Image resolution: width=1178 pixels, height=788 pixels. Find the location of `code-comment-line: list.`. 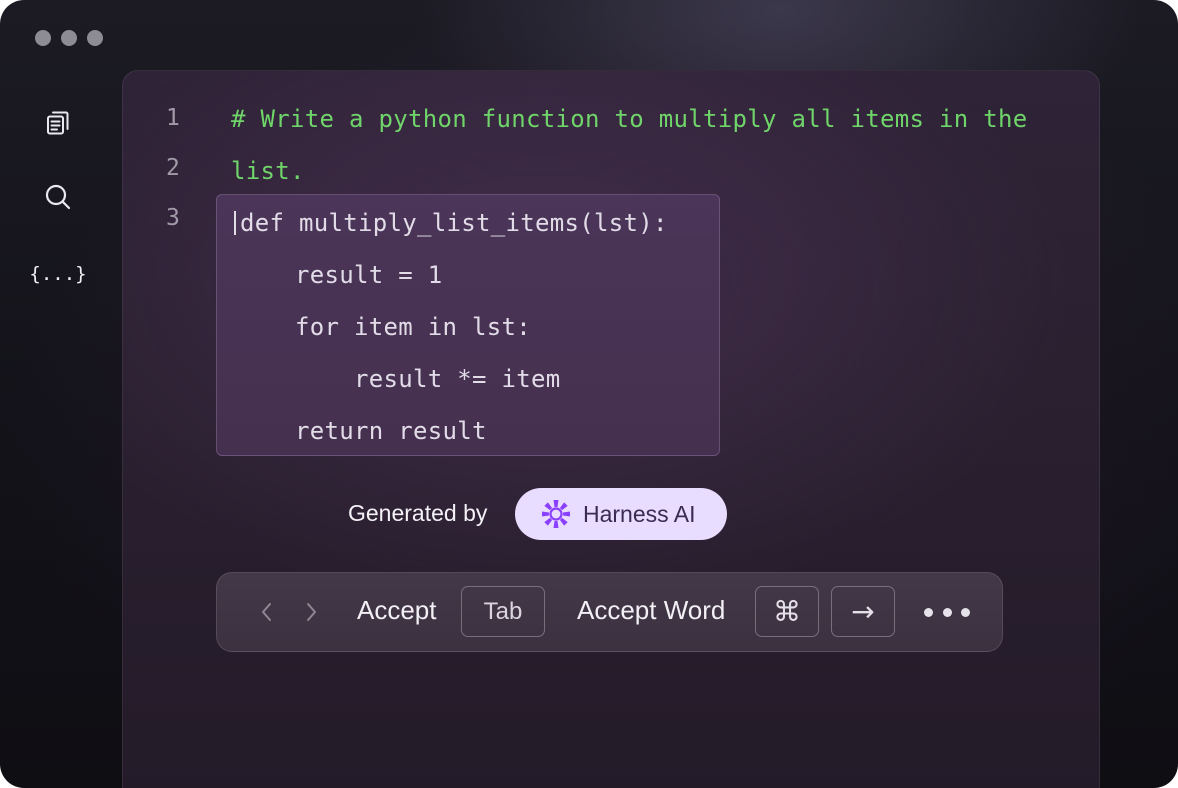

code-comment-line: list. is located at coordinates (268, 171).